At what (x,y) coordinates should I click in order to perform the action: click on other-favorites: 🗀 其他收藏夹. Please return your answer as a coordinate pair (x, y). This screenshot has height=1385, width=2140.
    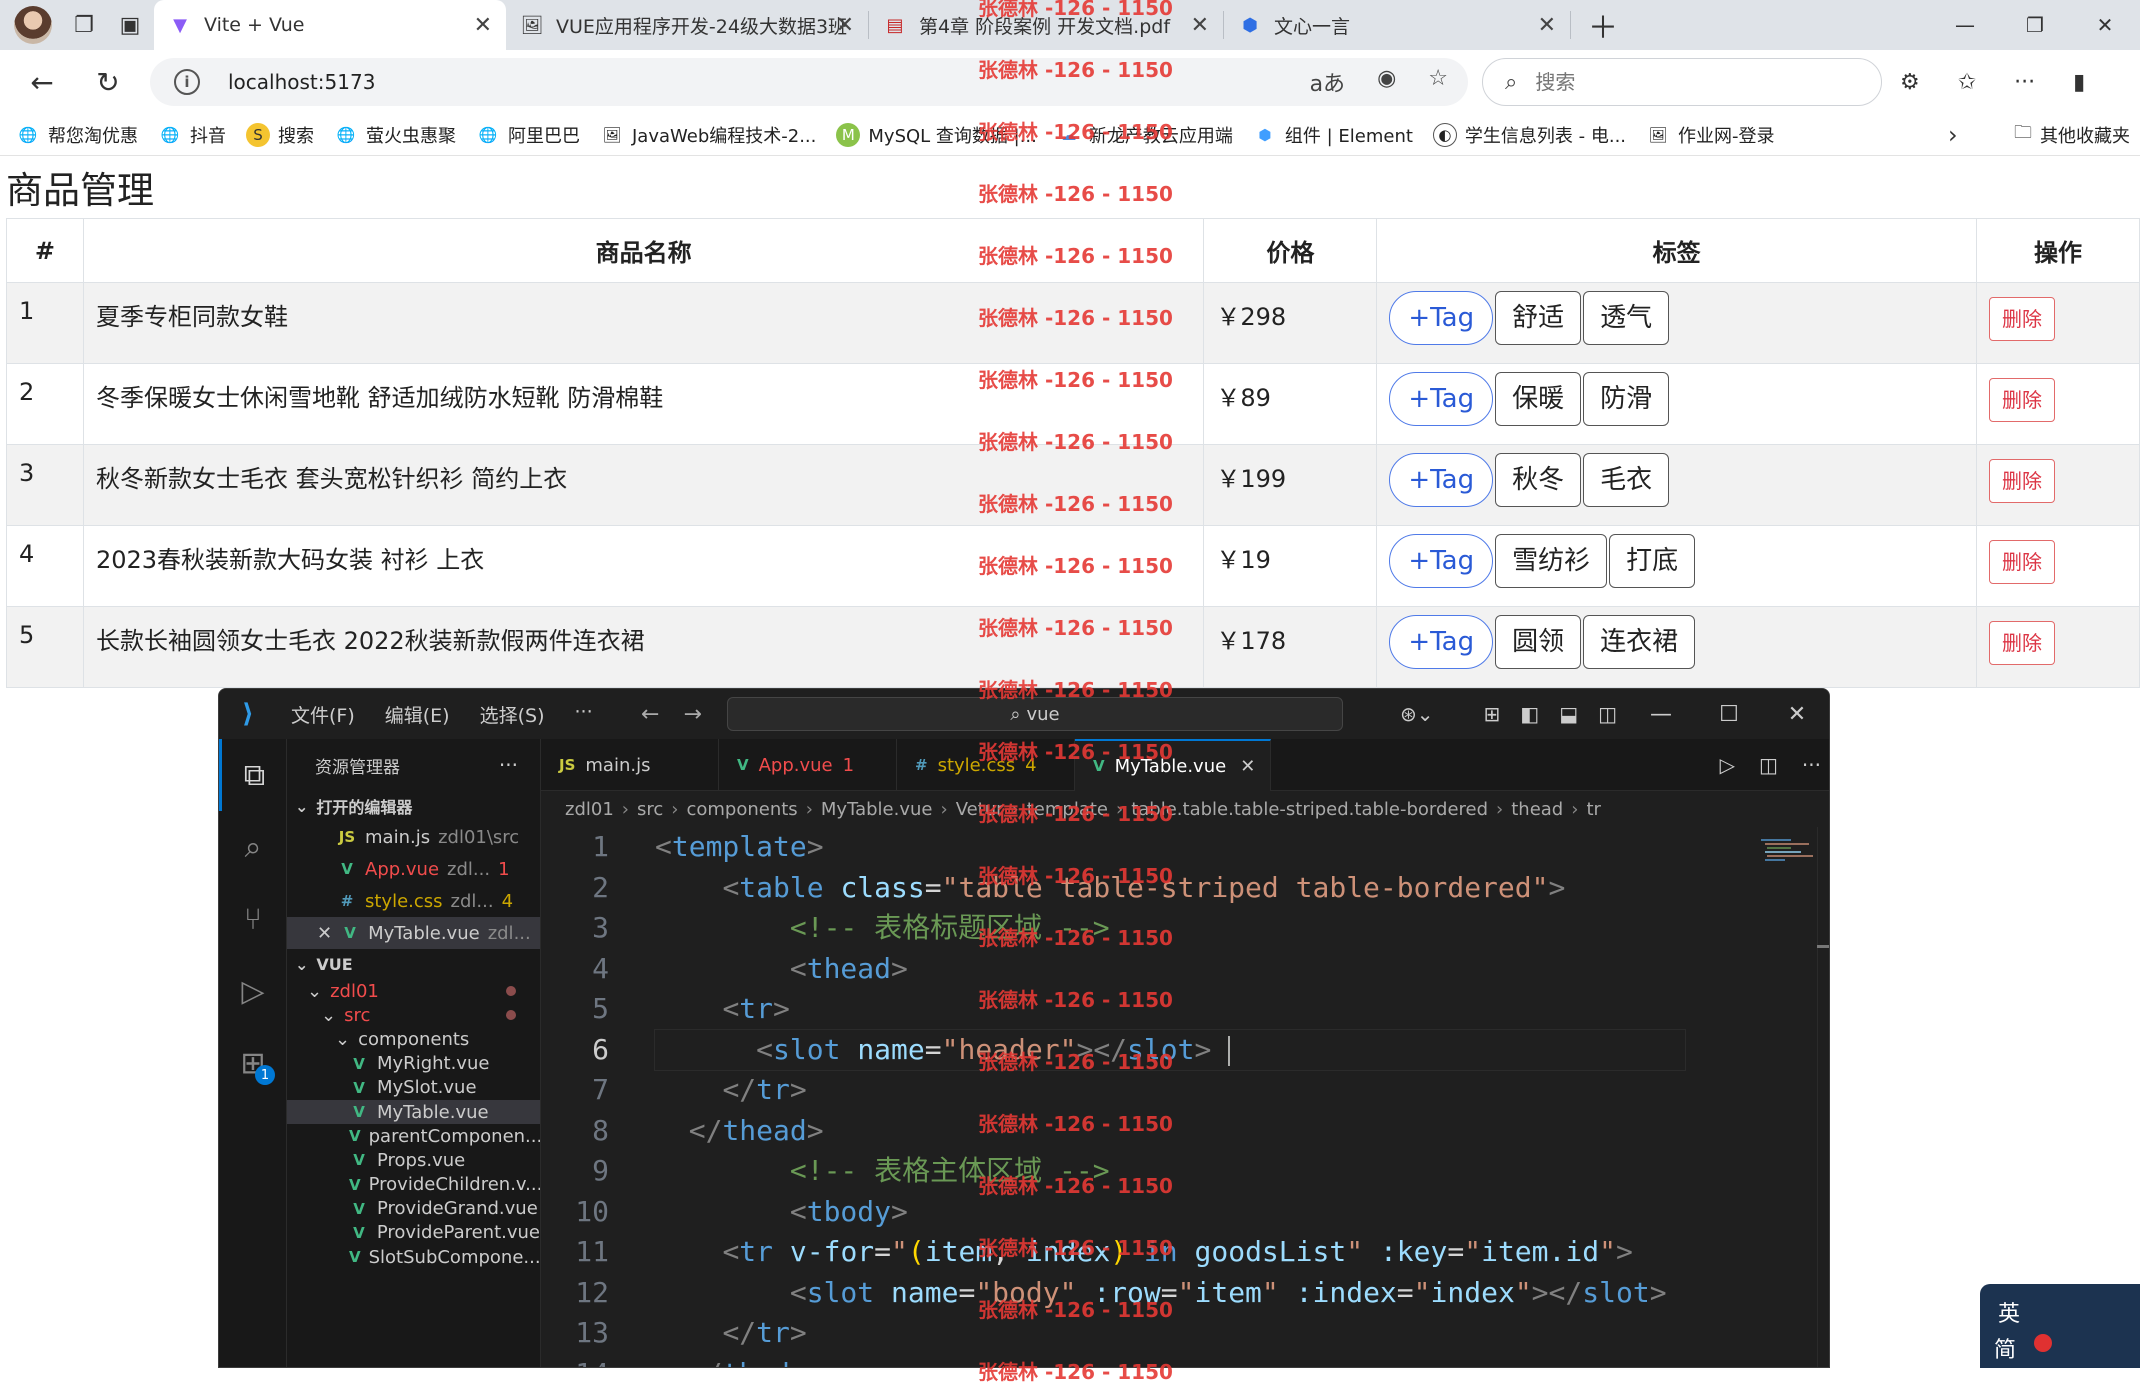
    Looking at the image, I should click on (2072, 135).